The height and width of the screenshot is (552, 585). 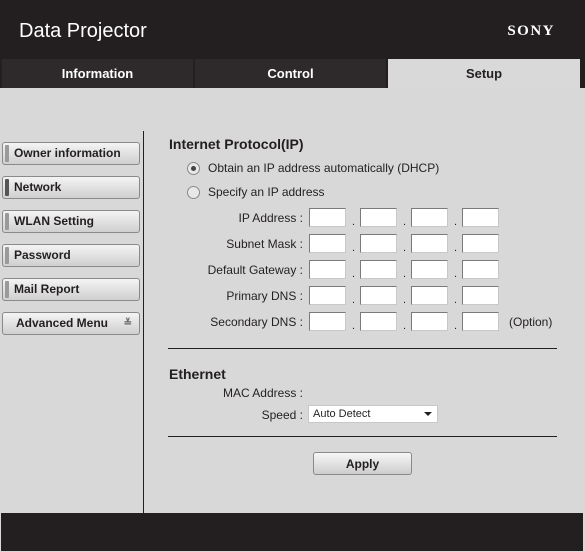 I want to click on mac-address-label: MAC Address :, so click(x=262, y=393).